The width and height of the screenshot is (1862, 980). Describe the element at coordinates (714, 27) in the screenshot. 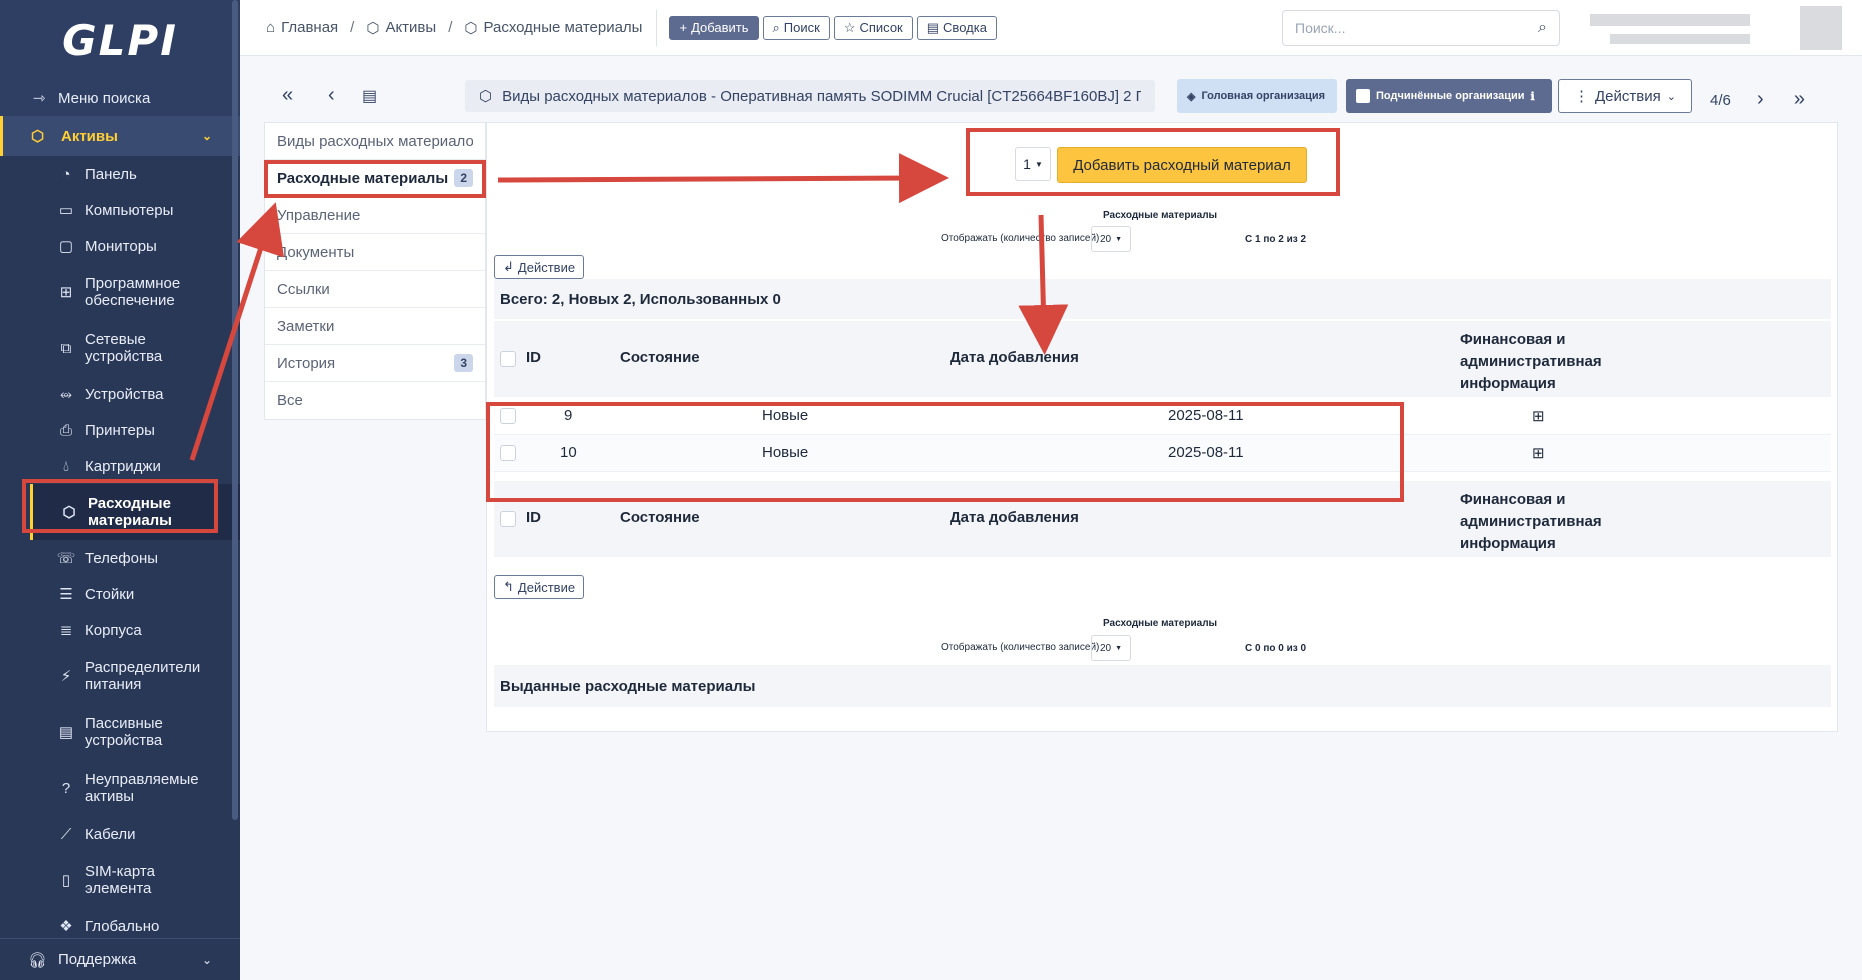

I see `add-button: + Добавить` at that location.